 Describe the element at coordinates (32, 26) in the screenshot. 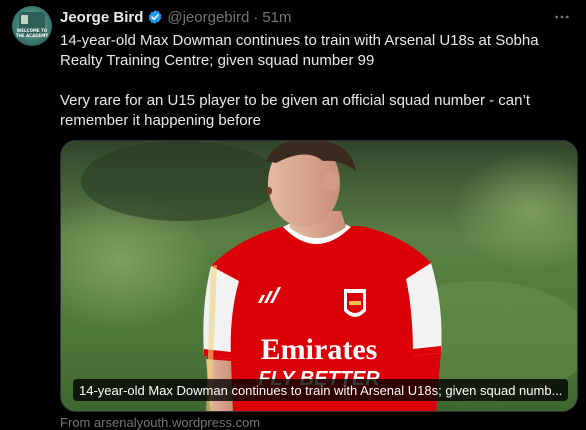

I see `author-avatar: WELCOME TO THE ACADEMY` at that location.